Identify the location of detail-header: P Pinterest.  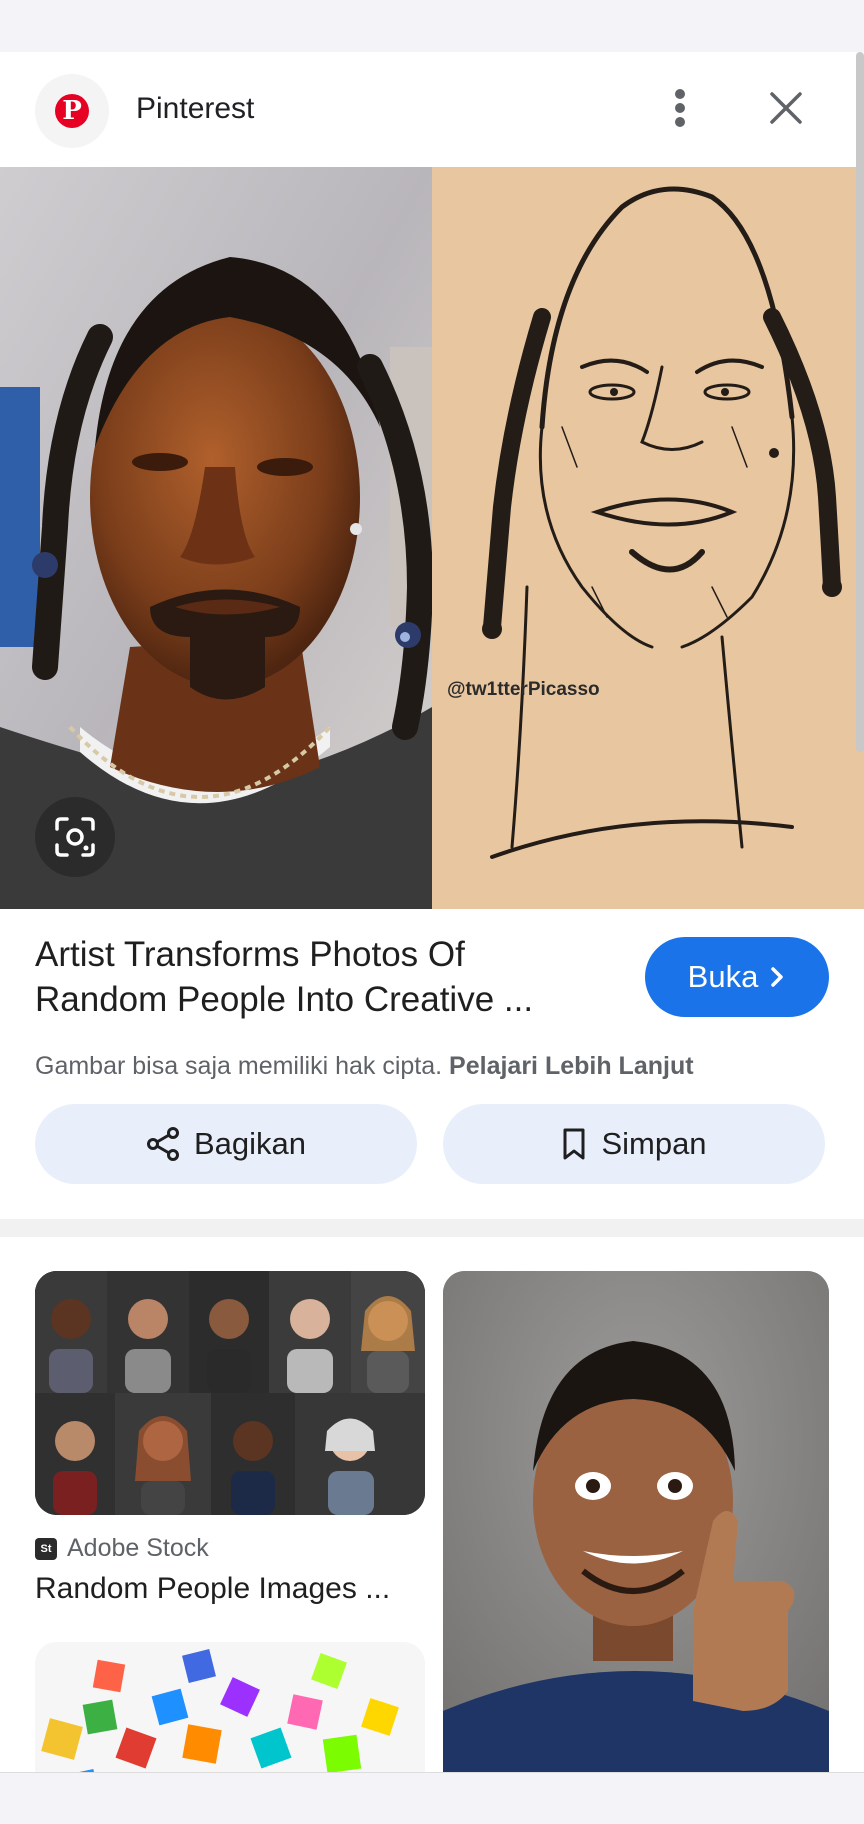
(432, 109).